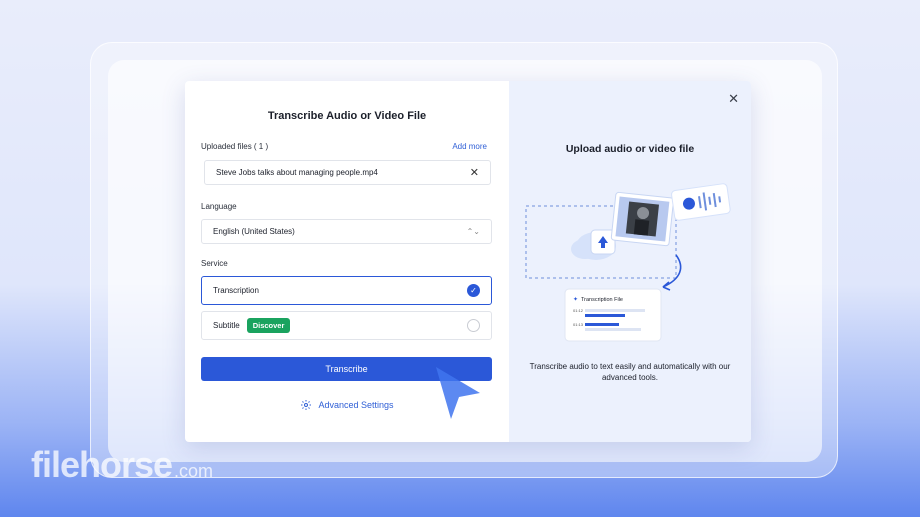  I want to click on language-select: English (United States) ⌃⌄, so click(346, 231).